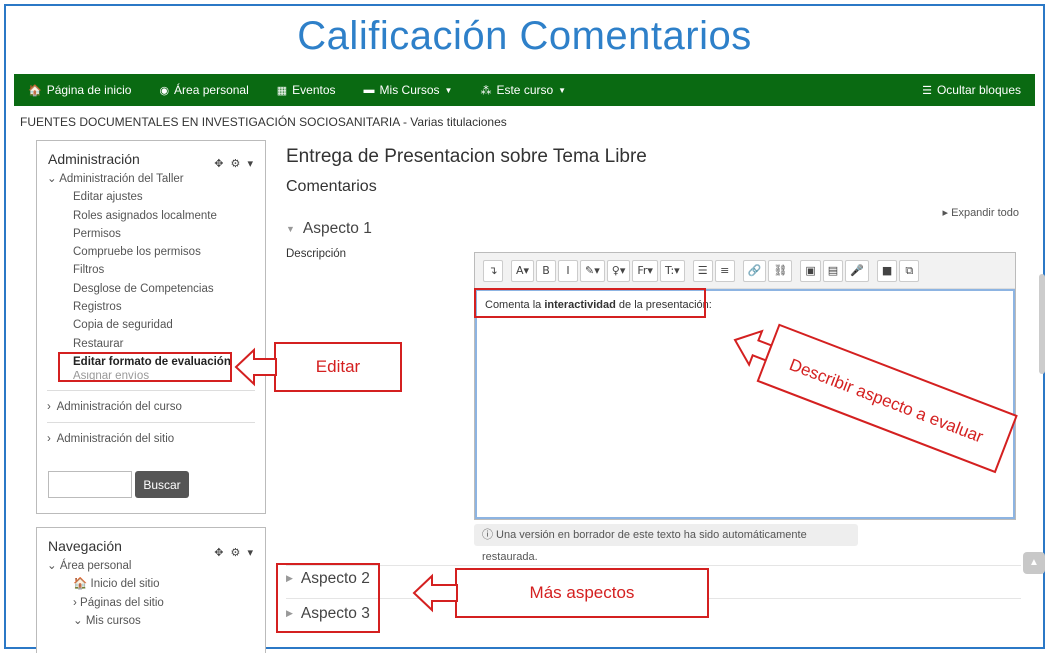 This screenshot has width=1049, height=653. What do you see at coordinates (780, 270) in the screenshot?
I see `toolbar-button: ⛓` at bounding box center [780, 270].